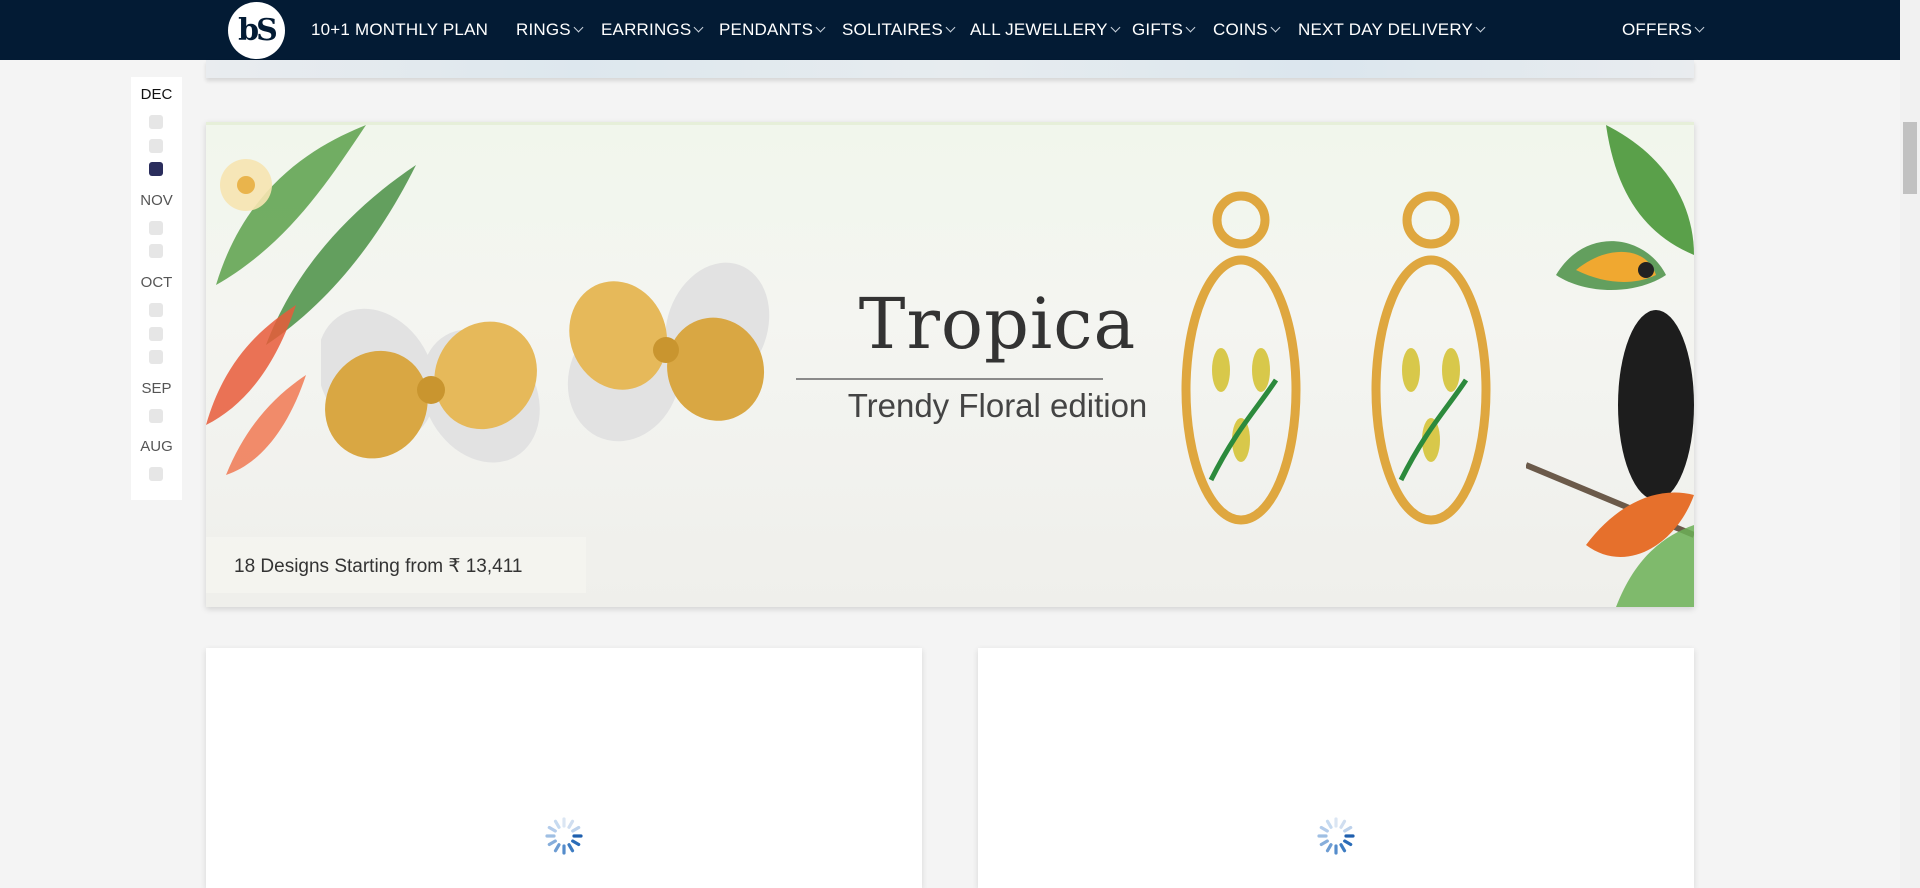  I want to click on nav-item-solitaires: SOLITAIRES, so click(899, 30).